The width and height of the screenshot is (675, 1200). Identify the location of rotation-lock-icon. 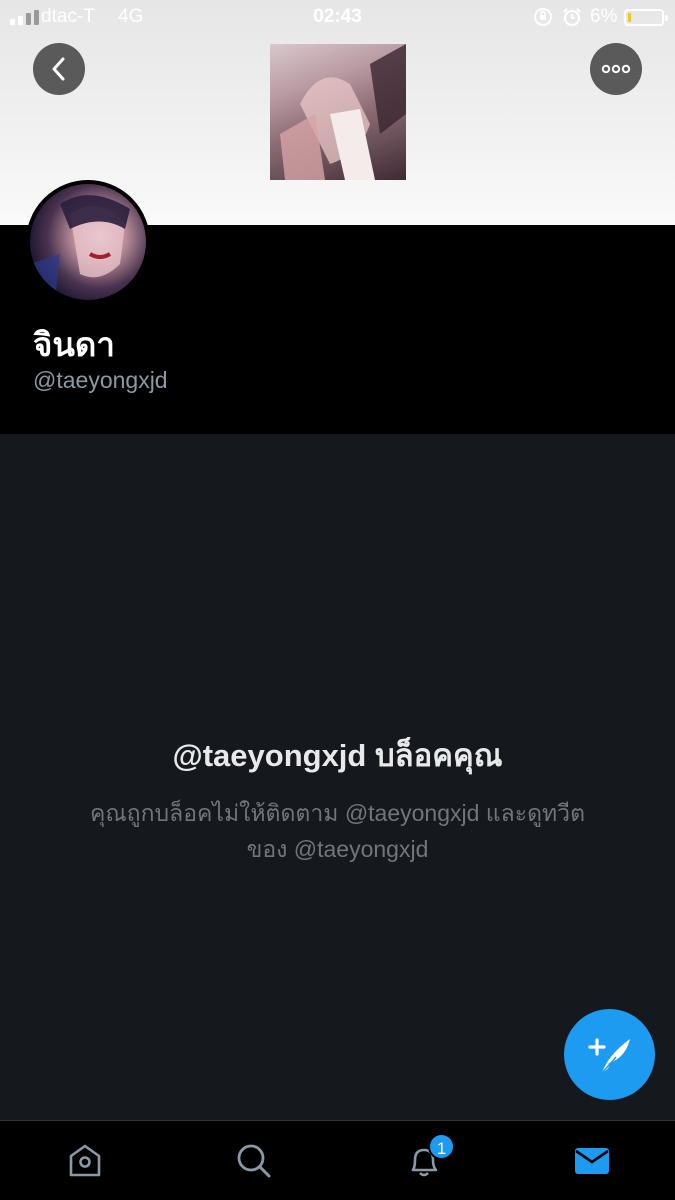
(543, 20).